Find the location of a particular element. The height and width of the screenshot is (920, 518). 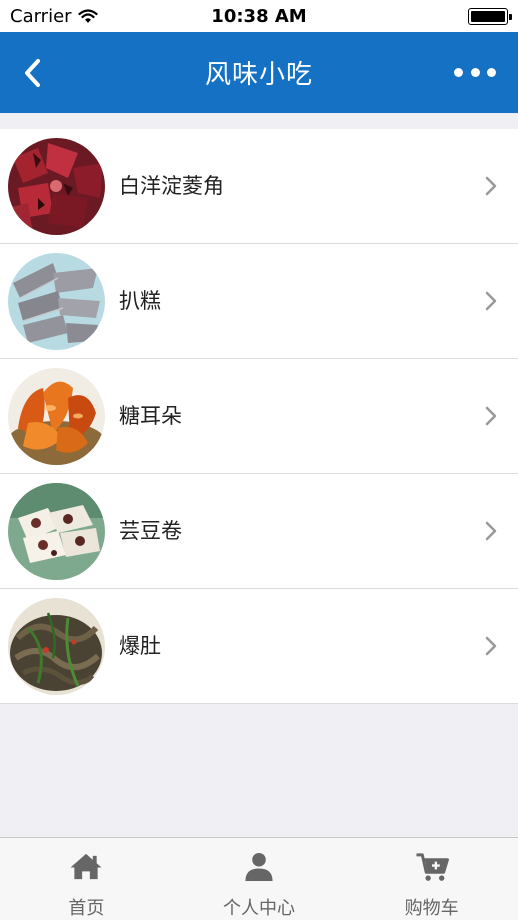

status-left: Carrier is located at coordinates (54, 16).